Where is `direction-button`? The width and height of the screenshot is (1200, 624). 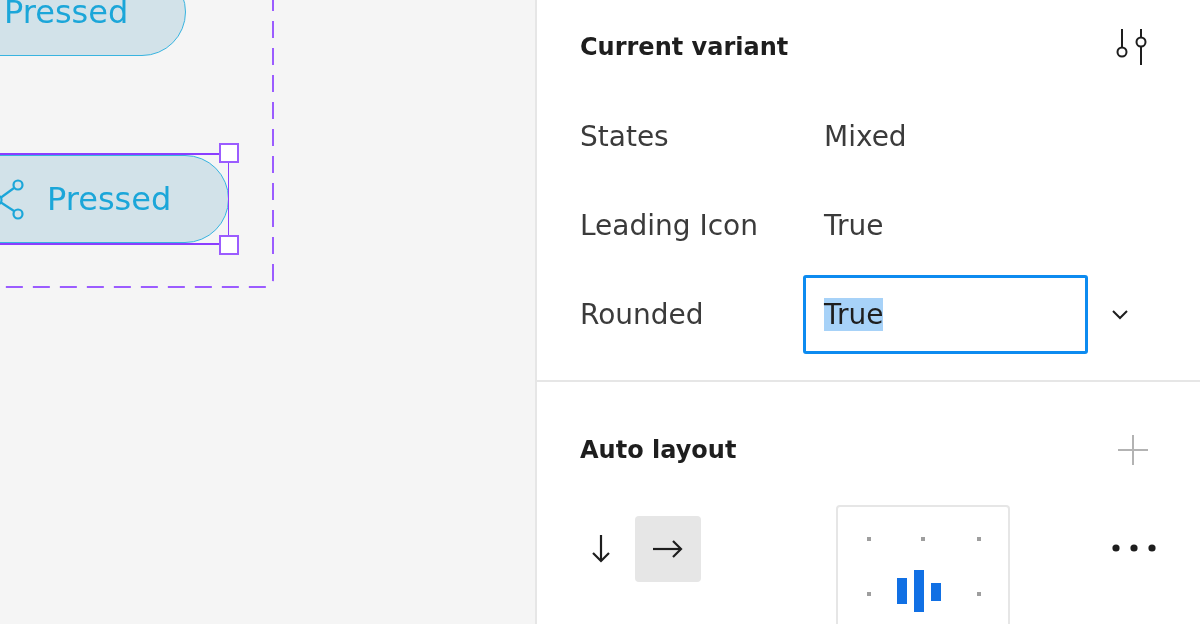
direction-button is located at coordinates (668, 549).